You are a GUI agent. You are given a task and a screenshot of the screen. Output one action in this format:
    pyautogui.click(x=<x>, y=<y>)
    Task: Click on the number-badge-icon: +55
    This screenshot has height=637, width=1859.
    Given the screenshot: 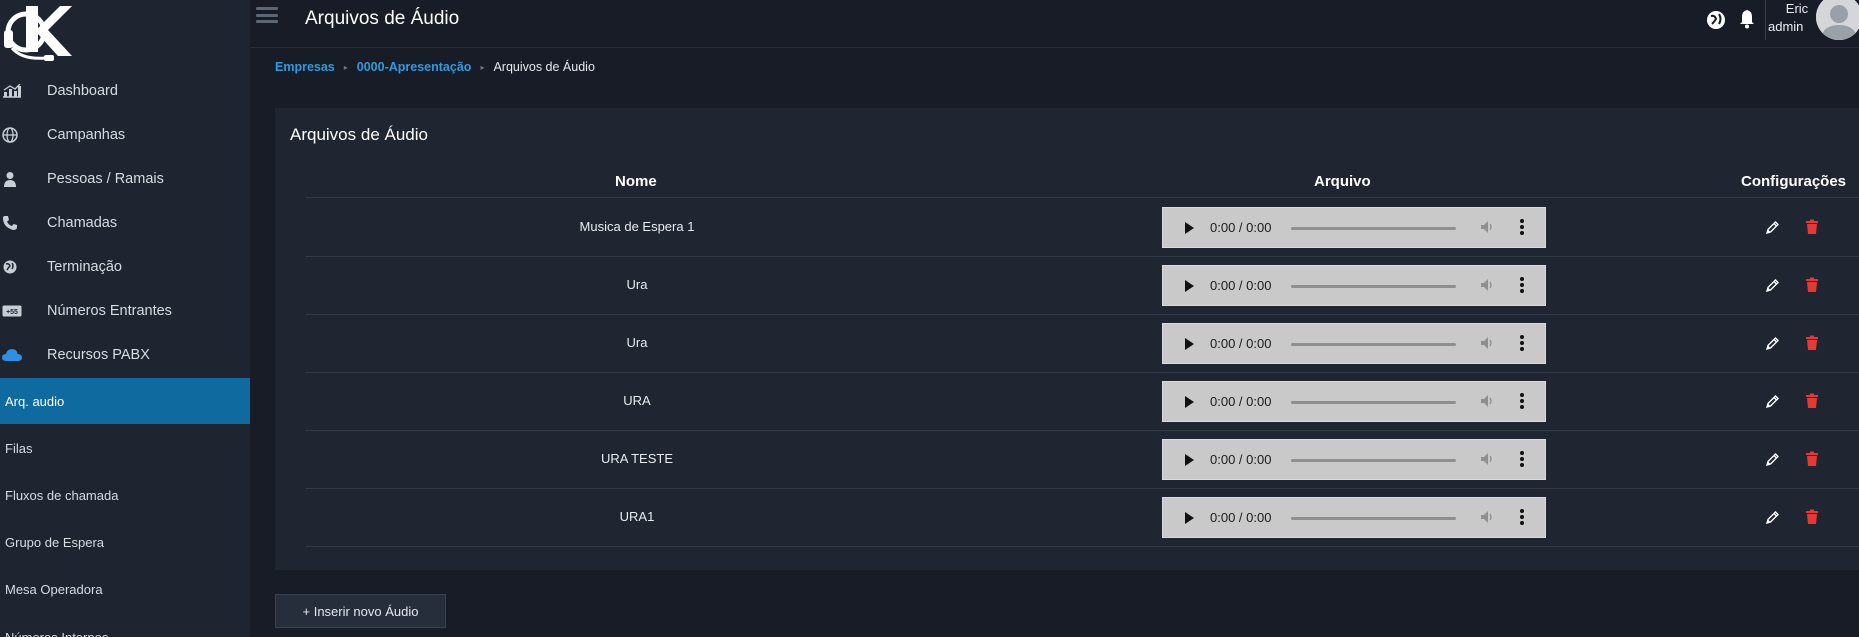 What is the action you would take?
    pyautogui.click(x=13, y=311)
    